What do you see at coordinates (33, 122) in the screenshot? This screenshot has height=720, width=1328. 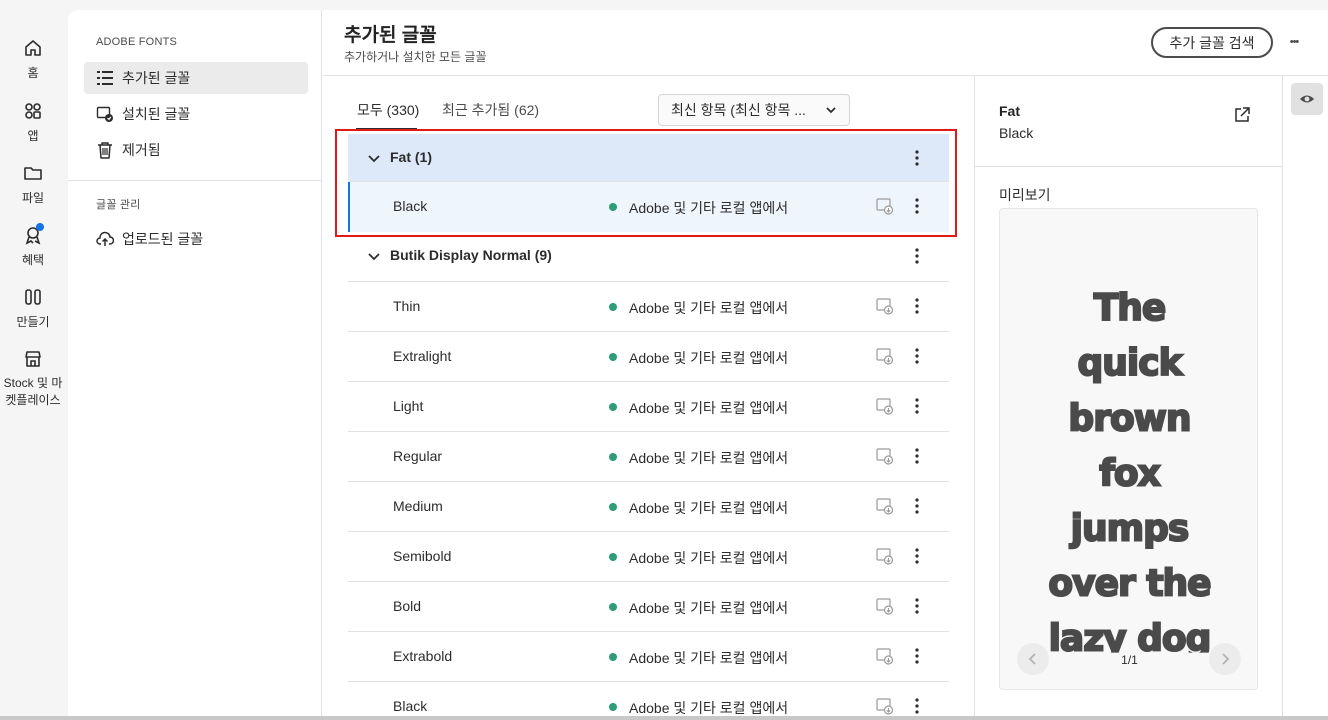 I see `rail-item-apps: 앱` at bounding box center [33, 122].